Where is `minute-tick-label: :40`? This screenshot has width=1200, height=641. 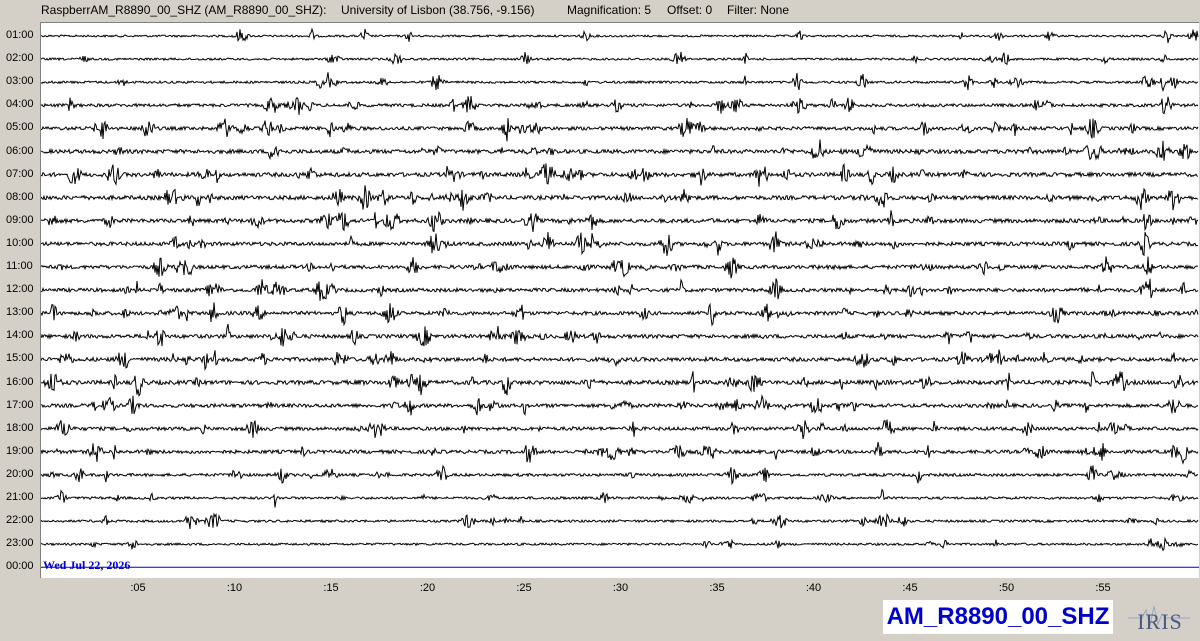 minute-tick-label: :40 is located at coordinates (813, 588).